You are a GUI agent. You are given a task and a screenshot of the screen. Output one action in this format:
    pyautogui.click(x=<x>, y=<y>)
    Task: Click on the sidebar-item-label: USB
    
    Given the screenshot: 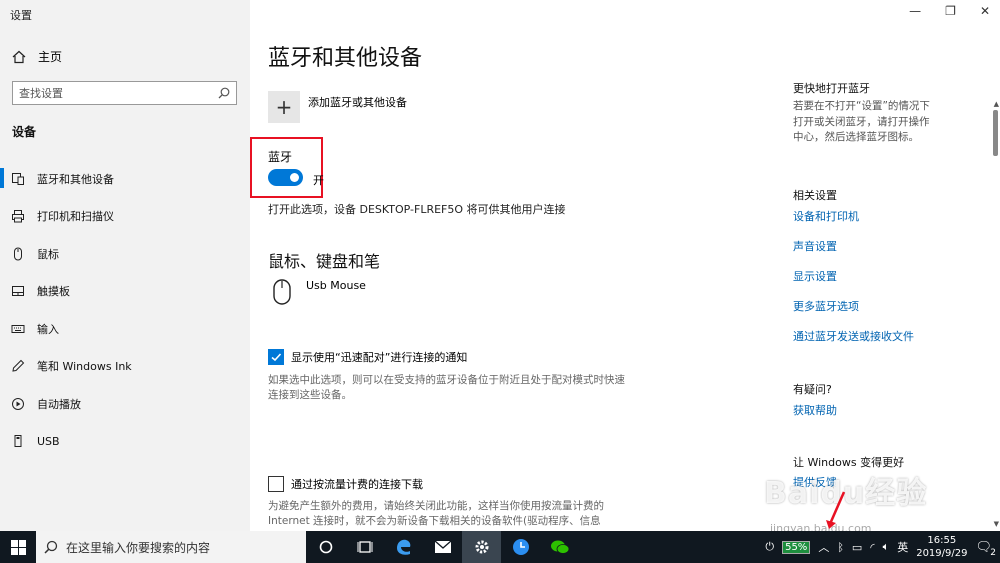 What is the action you would take?
    pyautogui.click(x=48, y=441)
    